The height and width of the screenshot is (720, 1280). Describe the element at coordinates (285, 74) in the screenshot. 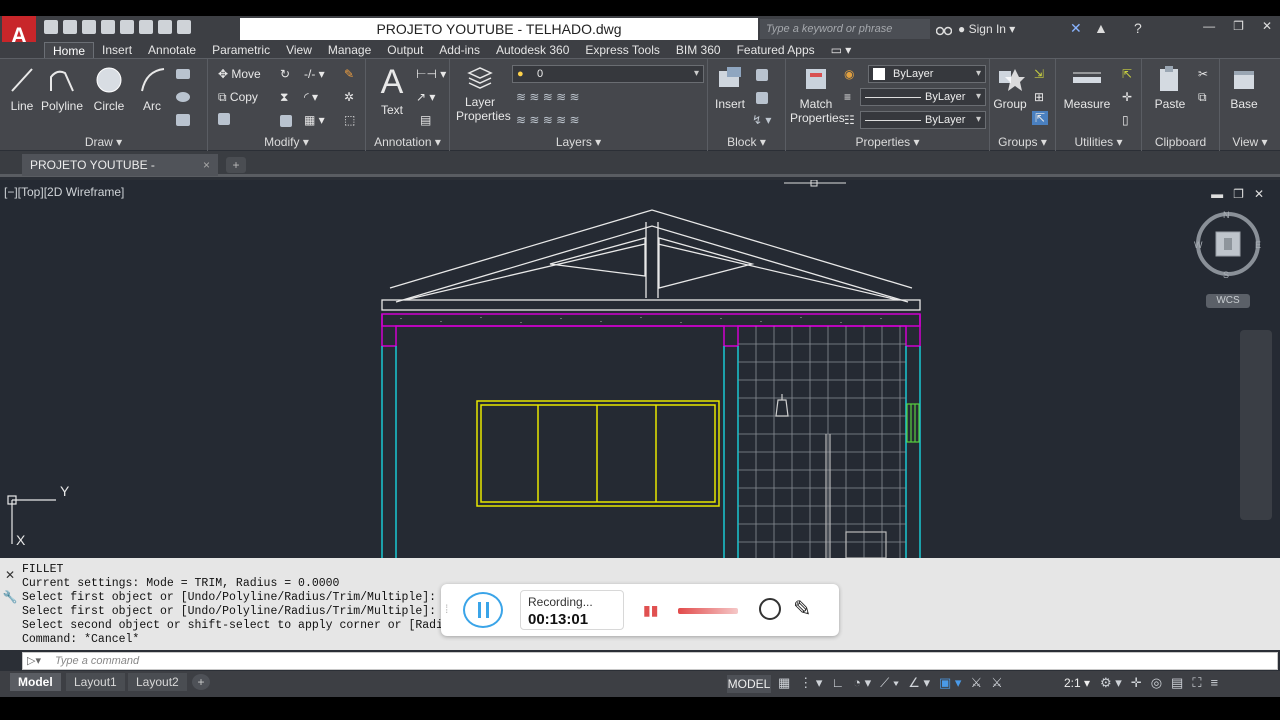

I see `rotate-icon: ↻` at that location.